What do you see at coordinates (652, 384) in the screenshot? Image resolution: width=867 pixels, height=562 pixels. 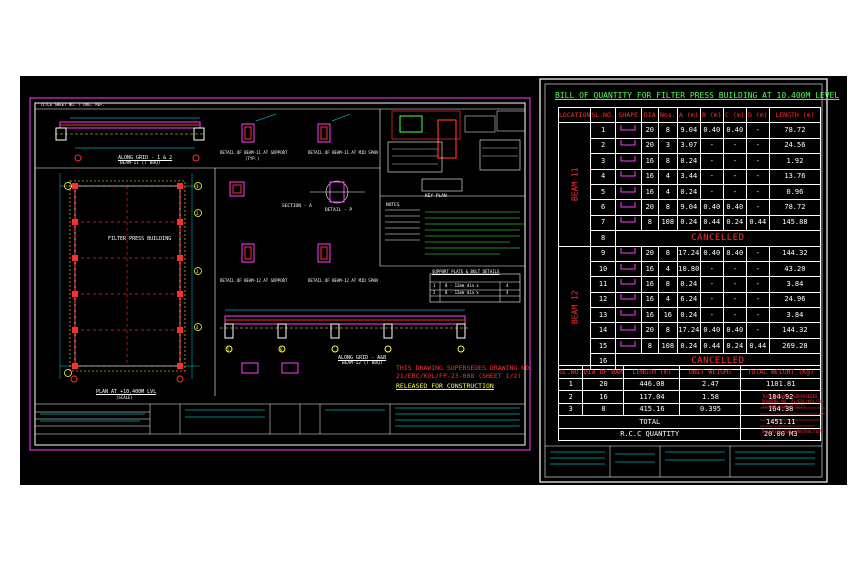 I see `summary-cell: 446.08` at bounding box center [652, 384].